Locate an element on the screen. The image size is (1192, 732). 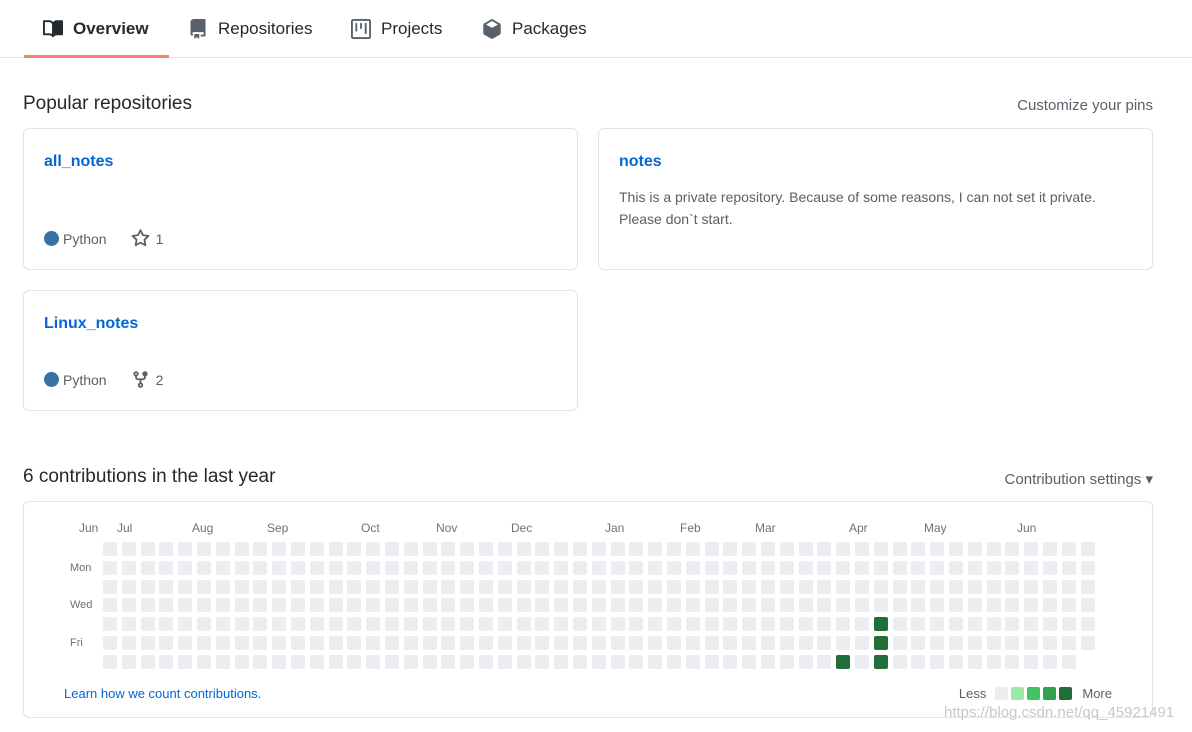
customize-pins-link: Customize your pins is located at coordinates (1085, 105).